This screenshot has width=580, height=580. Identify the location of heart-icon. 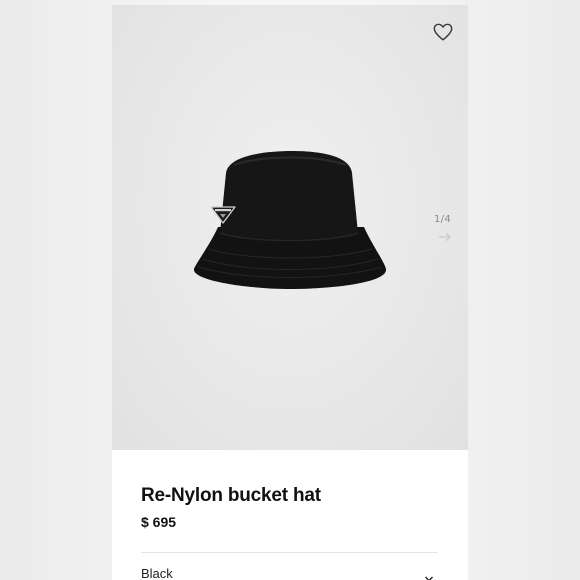
(443, 32).